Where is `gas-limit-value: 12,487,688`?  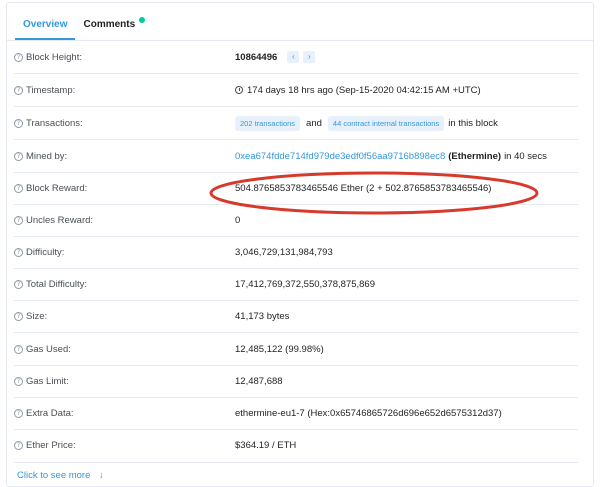 gas-limit-value: 12,487,688 is located at coordinates (259, 381).